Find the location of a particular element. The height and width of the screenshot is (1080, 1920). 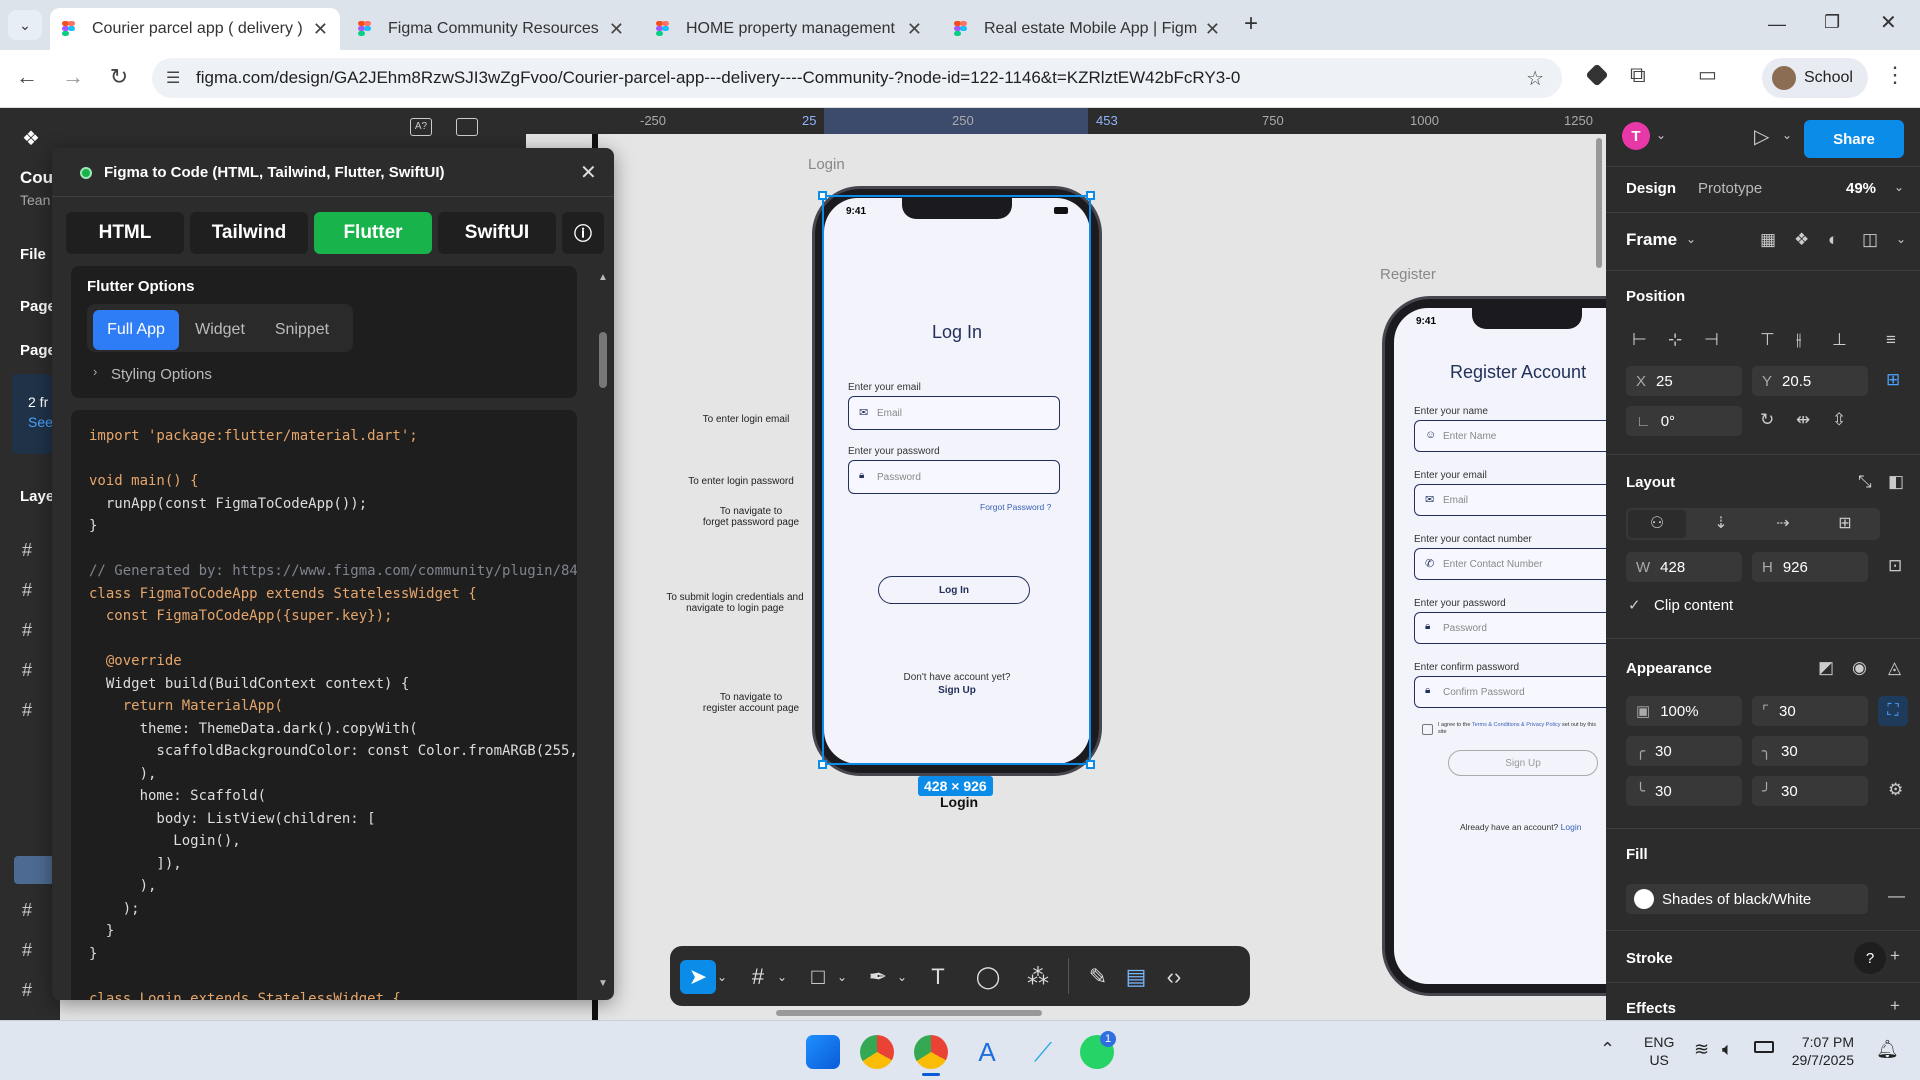

forward-icon: → is located at coordinates (73, 77).